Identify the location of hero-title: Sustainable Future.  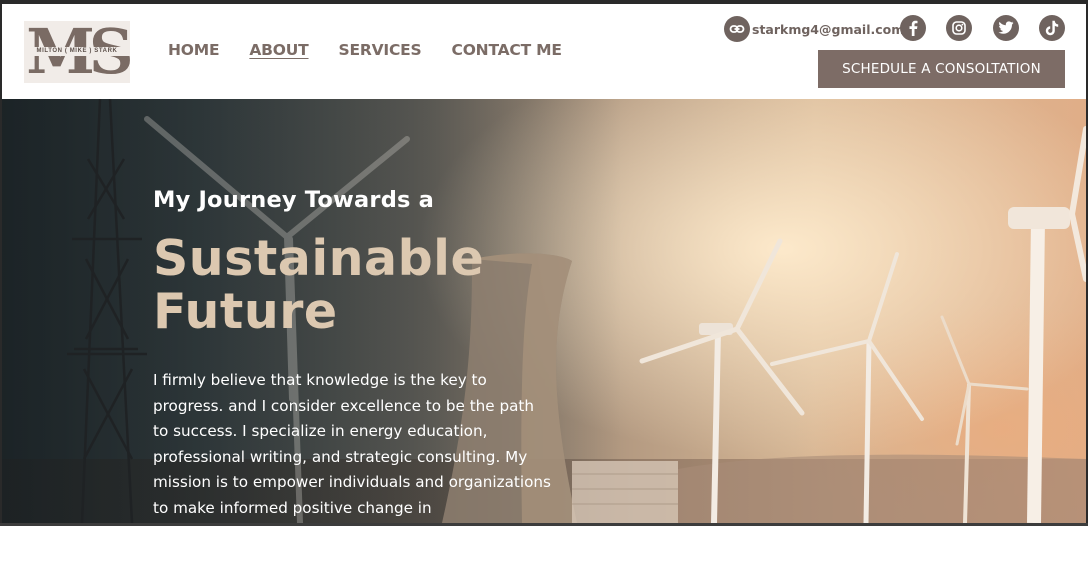
(319, 285).